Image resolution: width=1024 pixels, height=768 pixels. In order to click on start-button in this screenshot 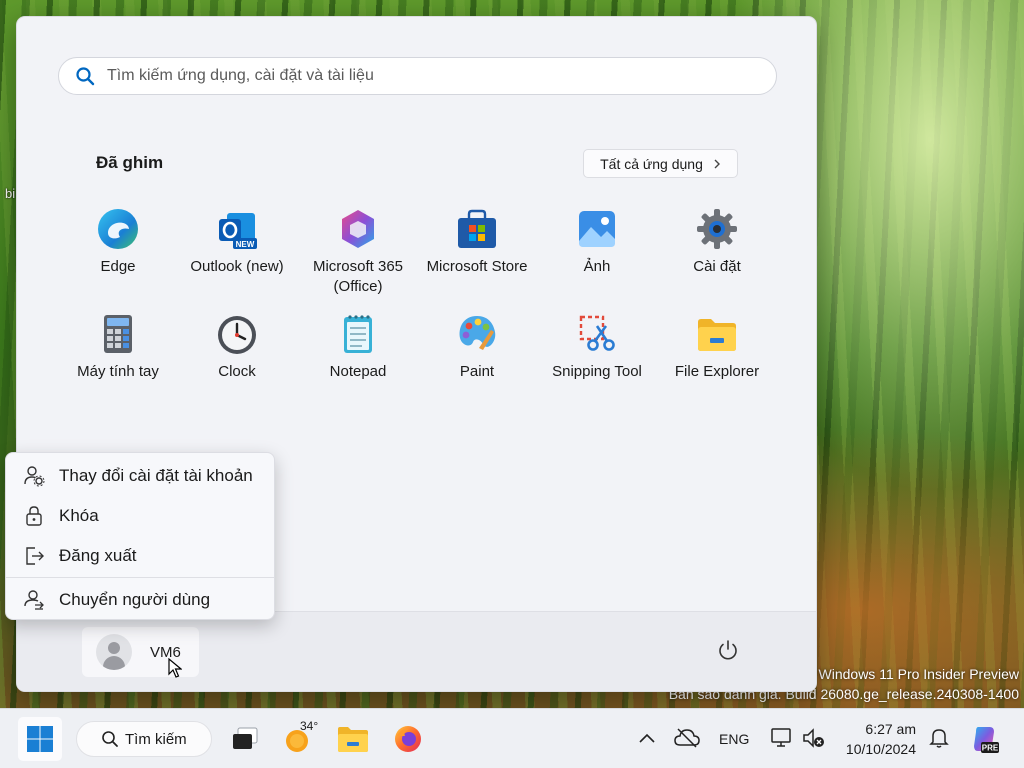, I will do `click(40, 739)`.